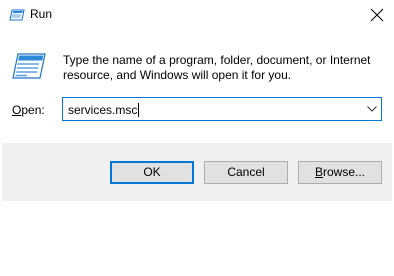 The image size is (394, 276). What do you see at coordinates (17, 14) in the screenshot?
I see `run-icon` at bounding box center [17, 14].